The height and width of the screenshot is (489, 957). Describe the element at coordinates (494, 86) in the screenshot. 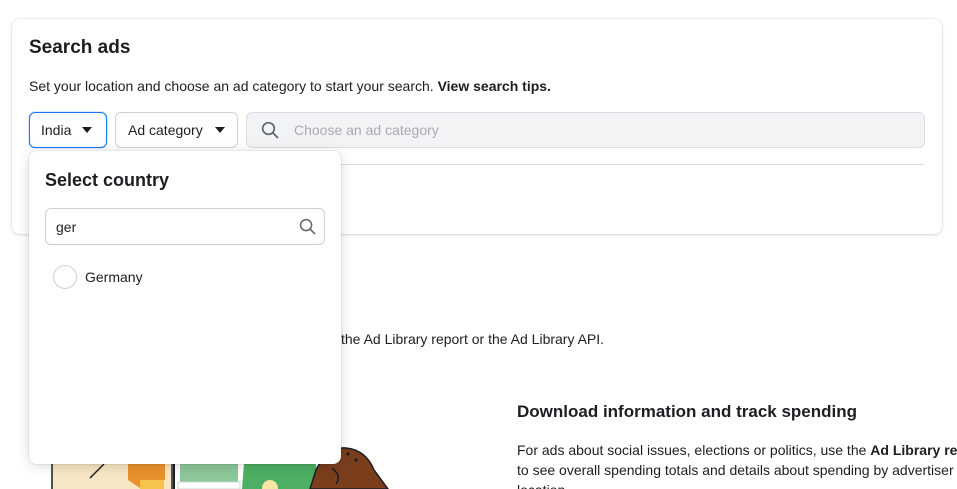

I see `view-search-tips-link: View search tips.` at that location.